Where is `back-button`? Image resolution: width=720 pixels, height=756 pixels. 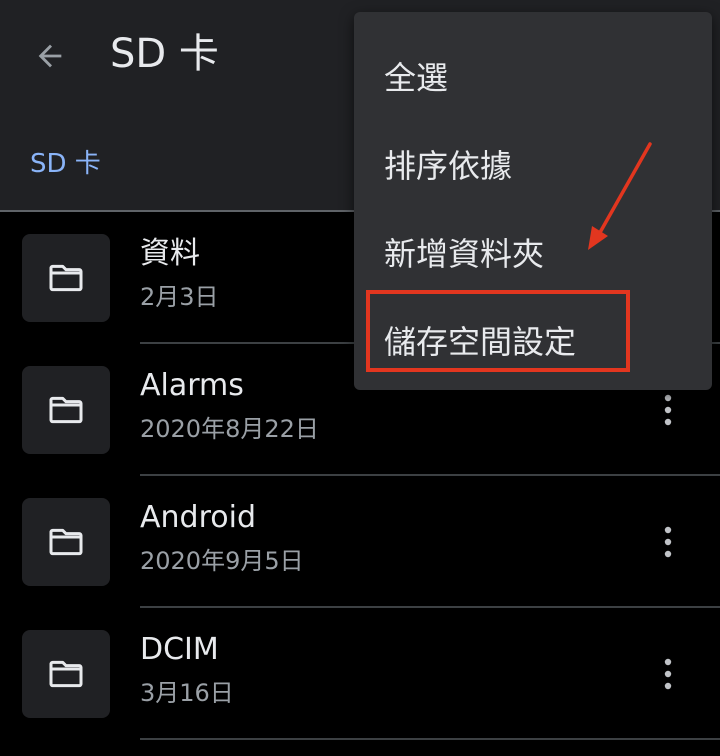 back-button is located at coordinates (50, 56).